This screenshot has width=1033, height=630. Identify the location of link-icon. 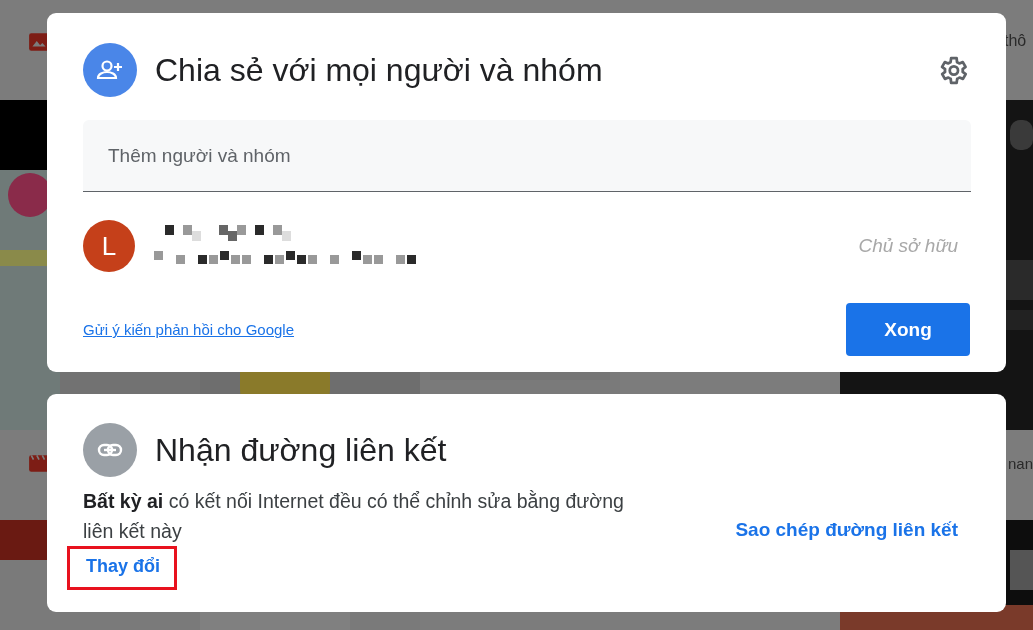
(110, 450).